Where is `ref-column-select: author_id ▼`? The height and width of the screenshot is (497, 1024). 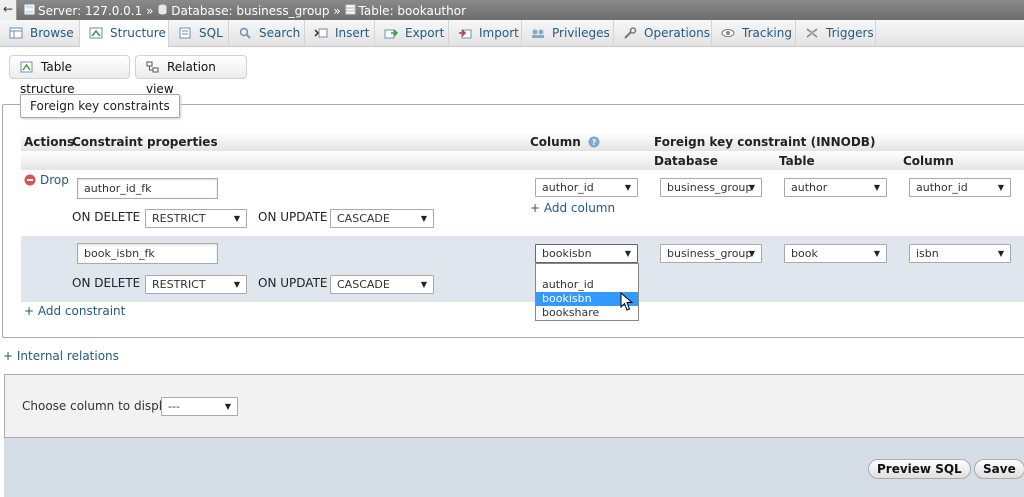 ref-column-select: author_id ▼ is located at coordinates (960, 187).